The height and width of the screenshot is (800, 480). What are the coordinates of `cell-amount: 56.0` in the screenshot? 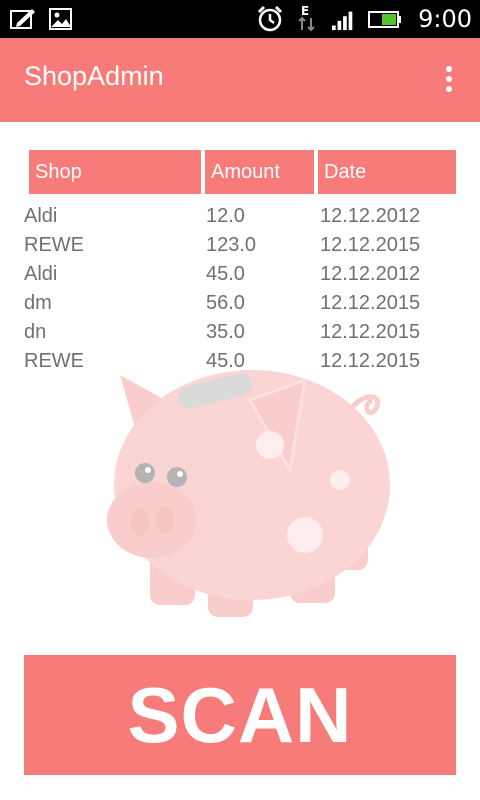 It's located at (225, 303).